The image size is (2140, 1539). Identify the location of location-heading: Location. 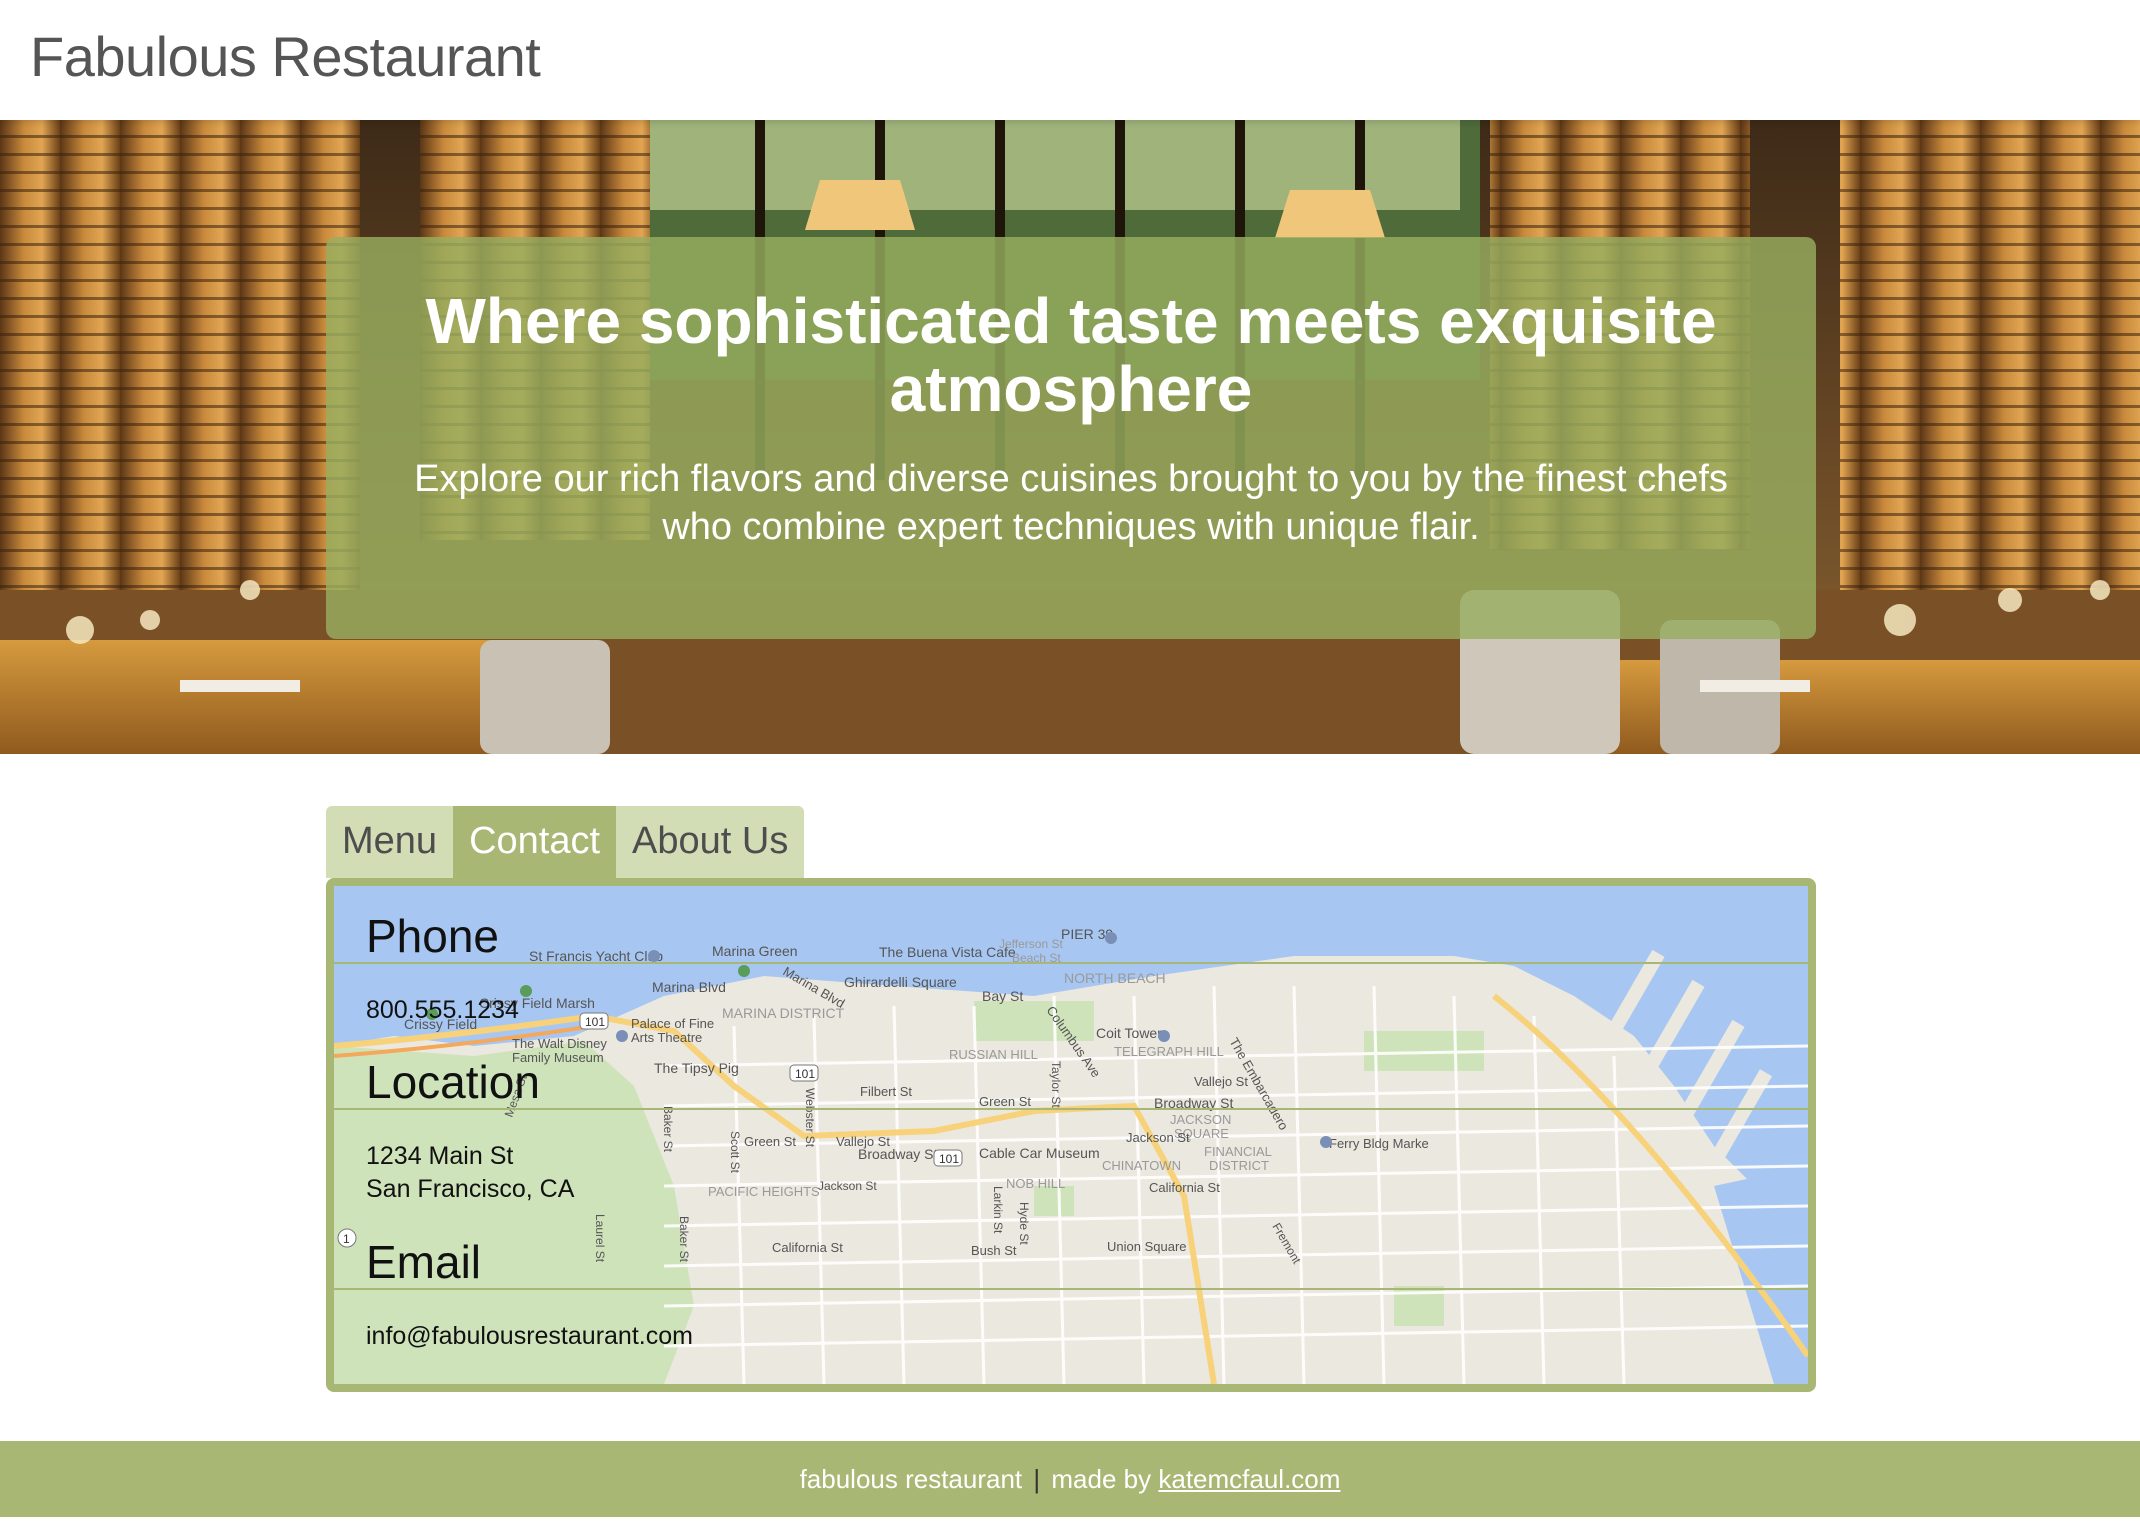
(1071, 1083).